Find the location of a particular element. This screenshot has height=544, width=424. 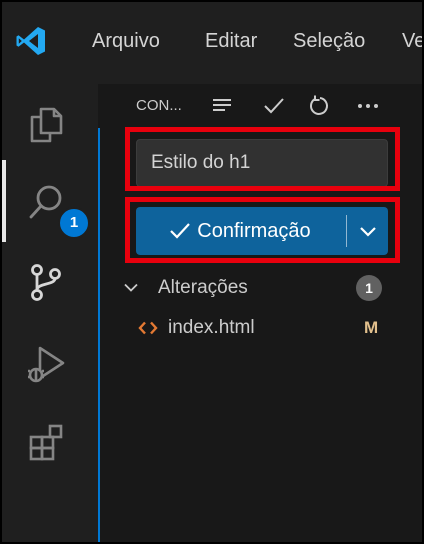

changes-label: Alterações is located at coordinates (203, 287).